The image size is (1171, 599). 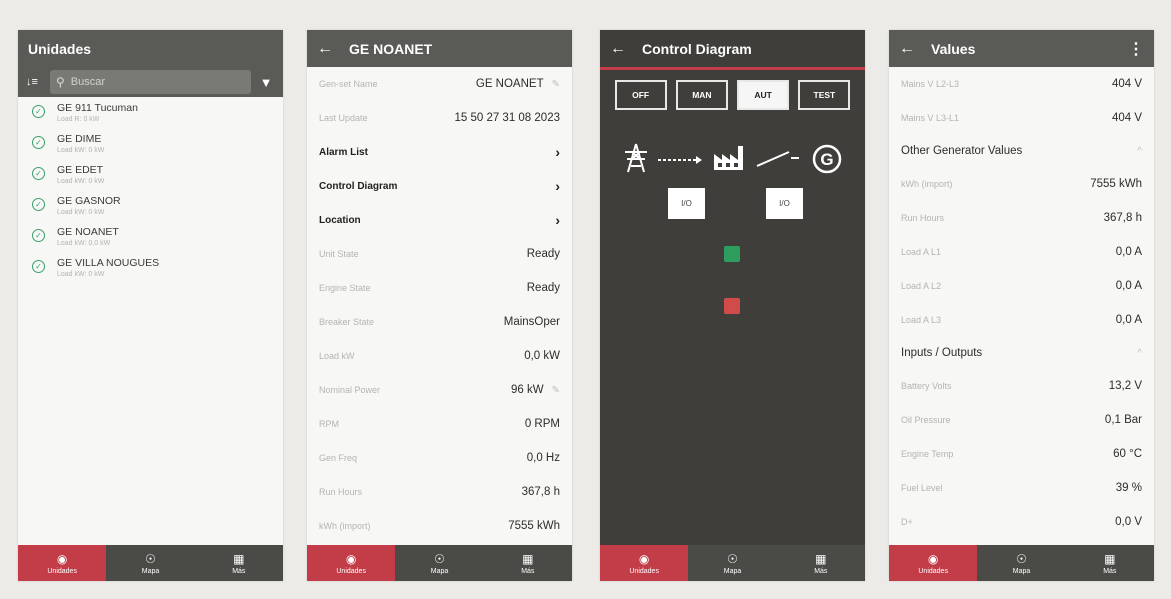 What do you see at coordinates (930, 118) in the screenshot?
I see `value-label: Mains V L3-L1` at bounding box center [930, 118].